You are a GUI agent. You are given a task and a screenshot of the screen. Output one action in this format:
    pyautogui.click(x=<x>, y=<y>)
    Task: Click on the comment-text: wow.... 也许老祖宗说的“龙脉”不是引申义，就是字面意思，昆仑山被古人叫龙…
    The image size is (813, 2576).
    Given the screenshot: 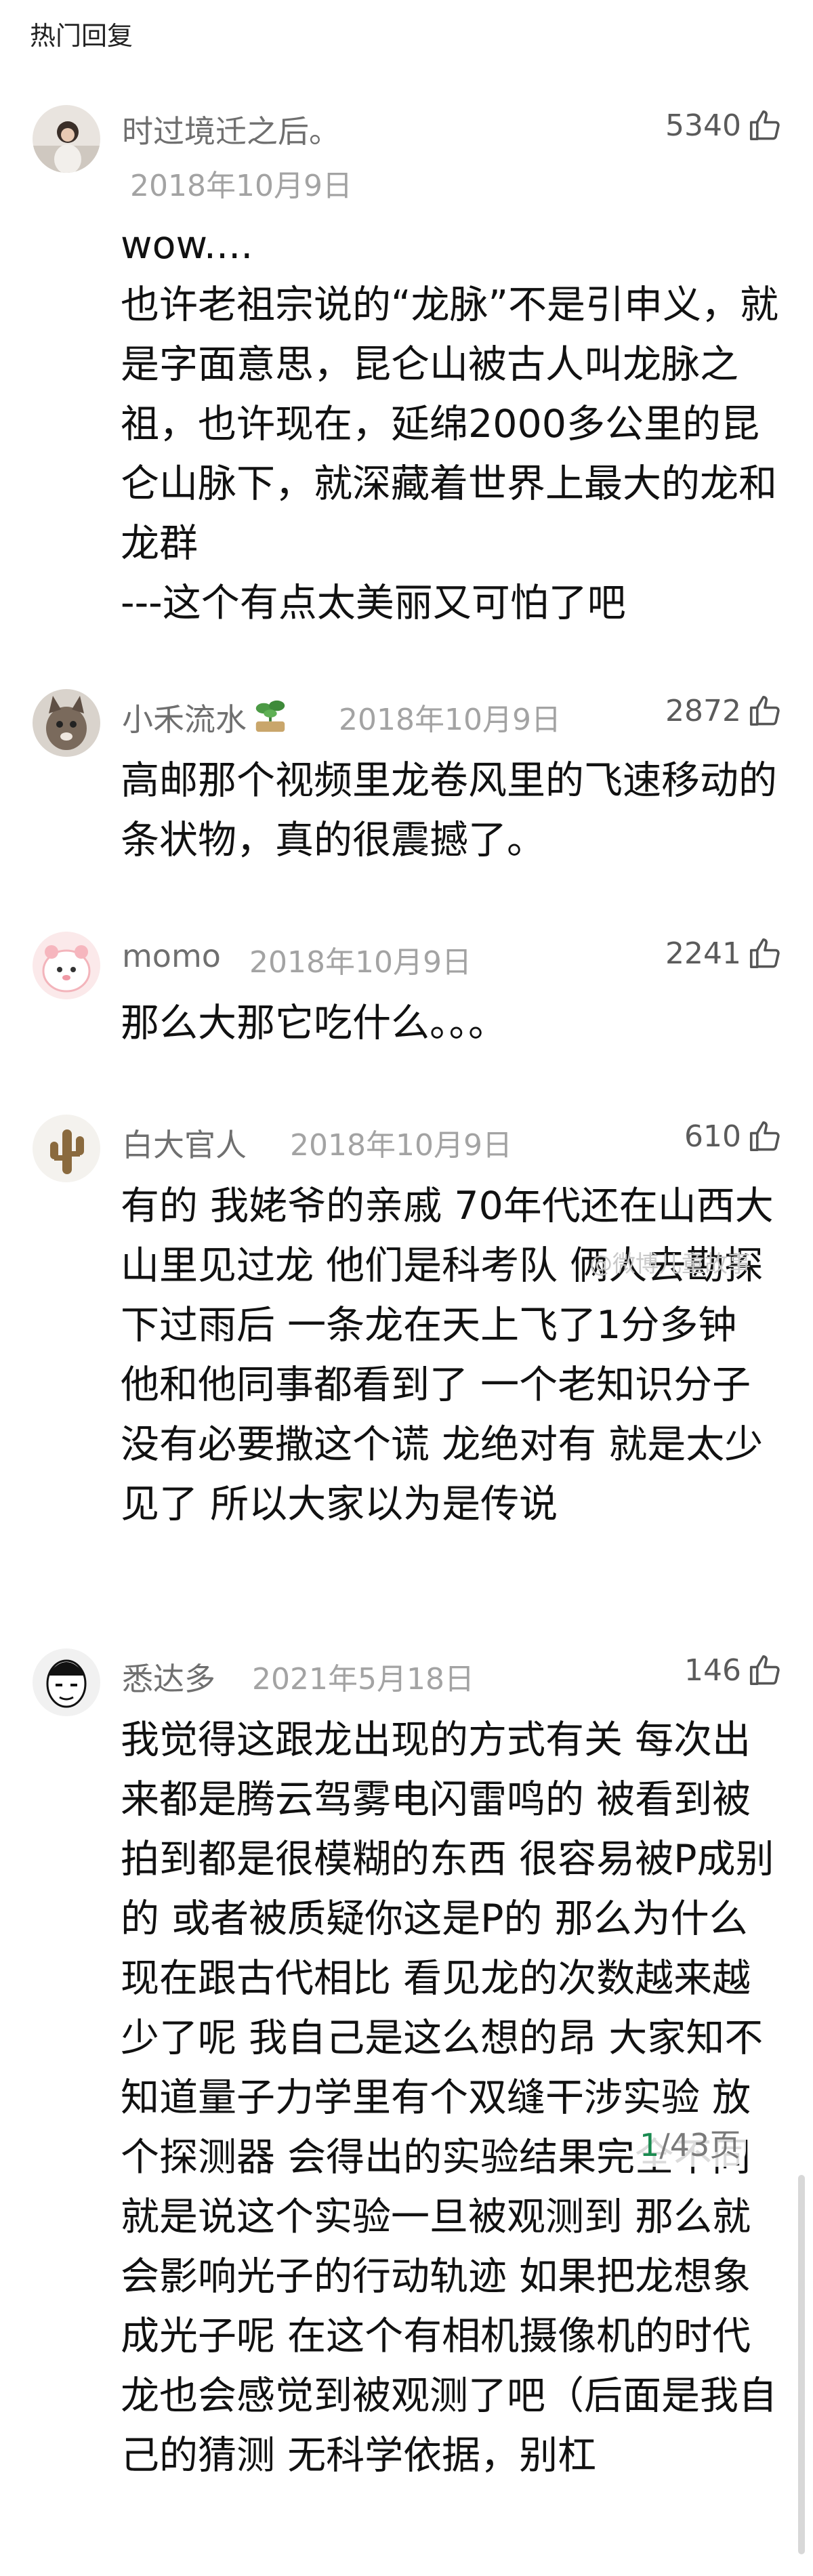 What is the action you would take?
    pyautogui.click(x=450, y=424)
    